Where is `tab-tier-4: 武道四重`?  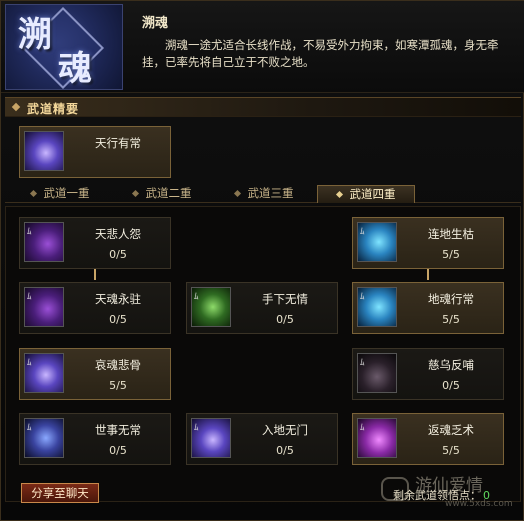
tab-tier-4: 武道四重 is located at coordinates (366, 194).